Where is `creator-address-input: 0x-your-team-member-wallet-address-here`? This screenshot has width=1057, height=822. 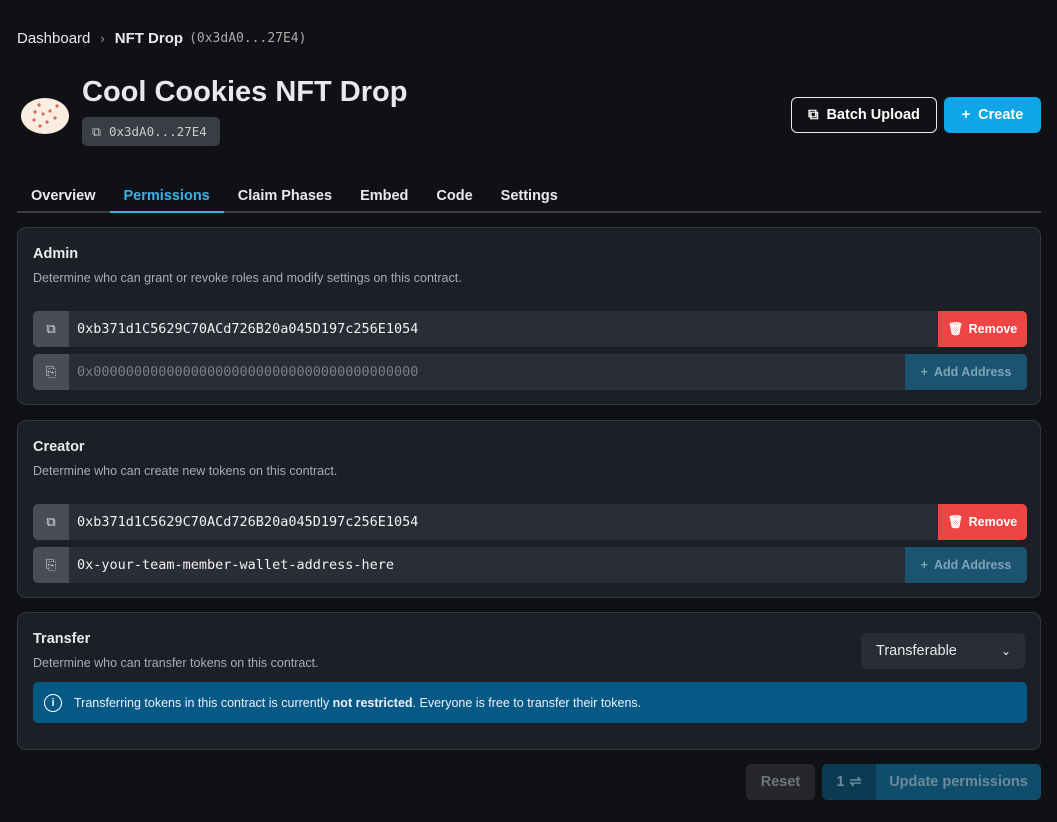 creator-address-input: 0x-your-team-member-wallet-address-here is located at coordinates (487, 565).